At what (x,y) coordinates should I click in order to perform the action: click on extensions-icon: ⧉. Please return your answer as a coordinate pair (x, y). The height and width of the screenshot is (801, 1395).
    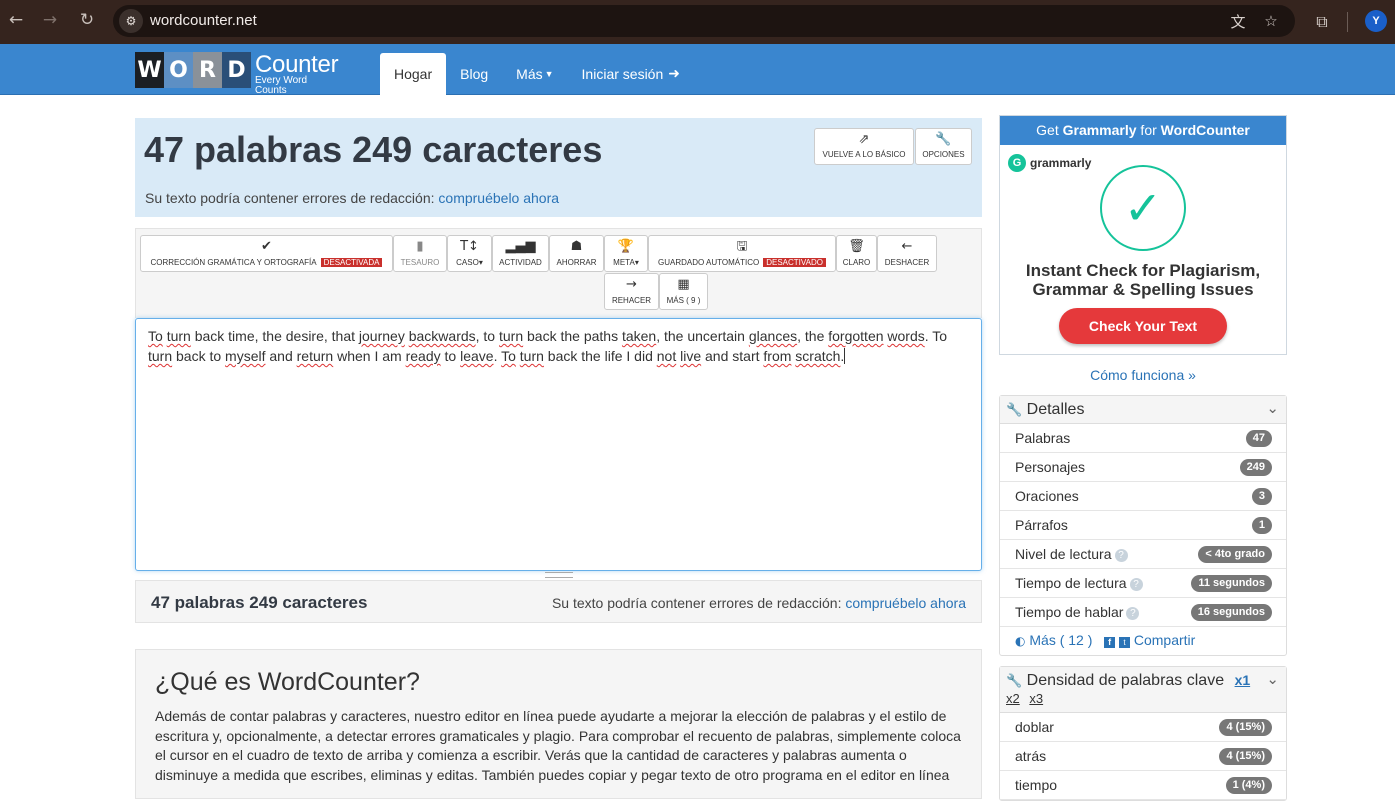
    Looking at the image, I should click on (1322, 22).